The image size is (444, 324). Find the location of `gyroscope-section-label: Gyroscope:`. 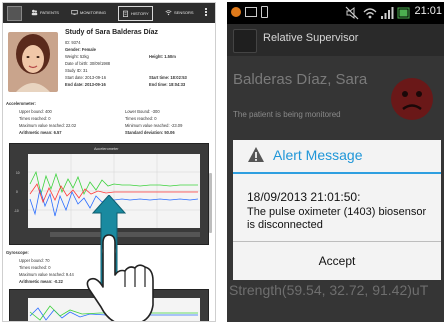

gyroscope-section-label: Gyroscope: is located at coordinates (17, 252).